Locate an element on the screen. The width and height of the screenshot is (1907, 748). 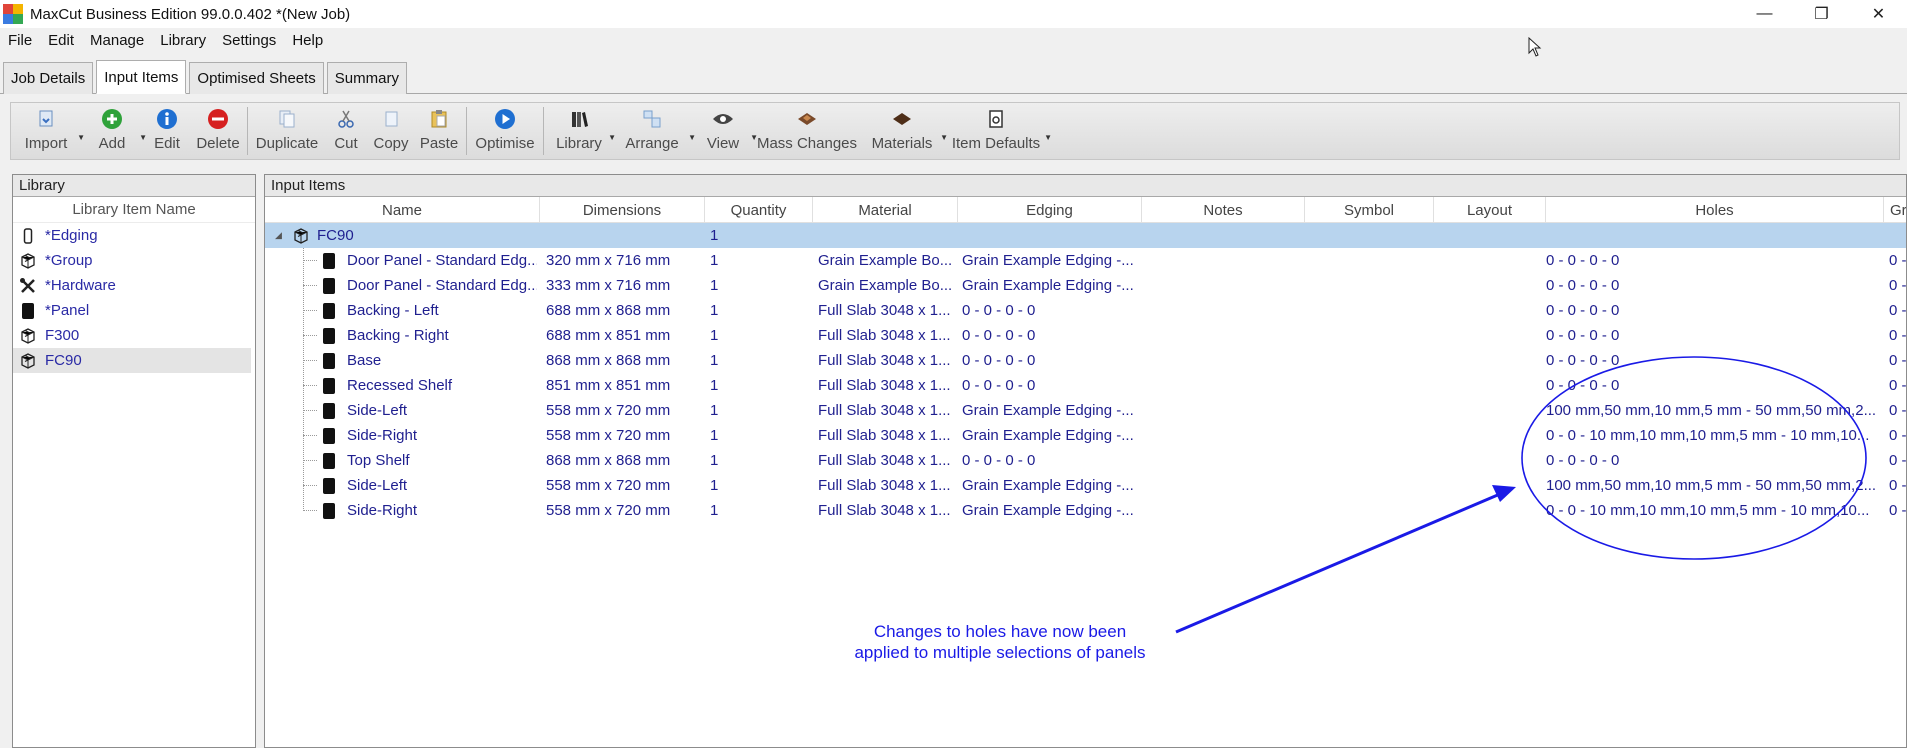
column-header-symbol: Symbol is located at coordinates (1369, 210).